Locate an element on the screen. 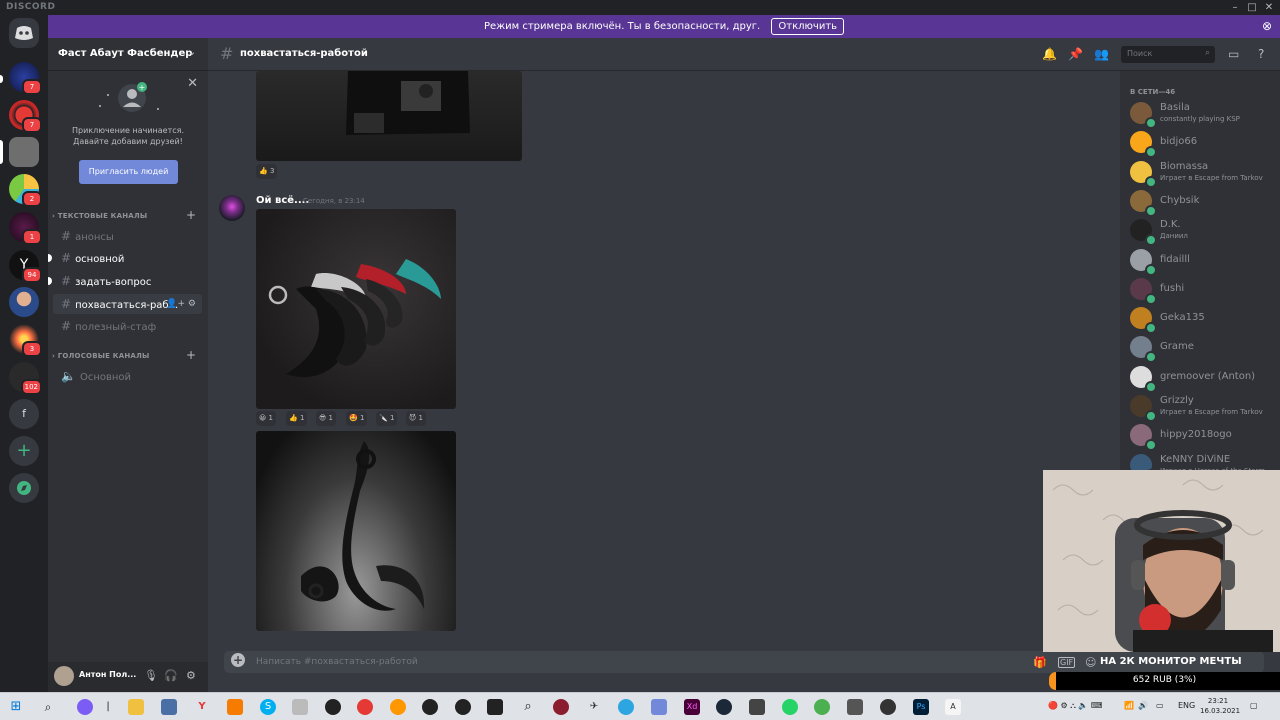  channel-settings-icons: 👤+ ⚙ is located at coordinates (181, 304).